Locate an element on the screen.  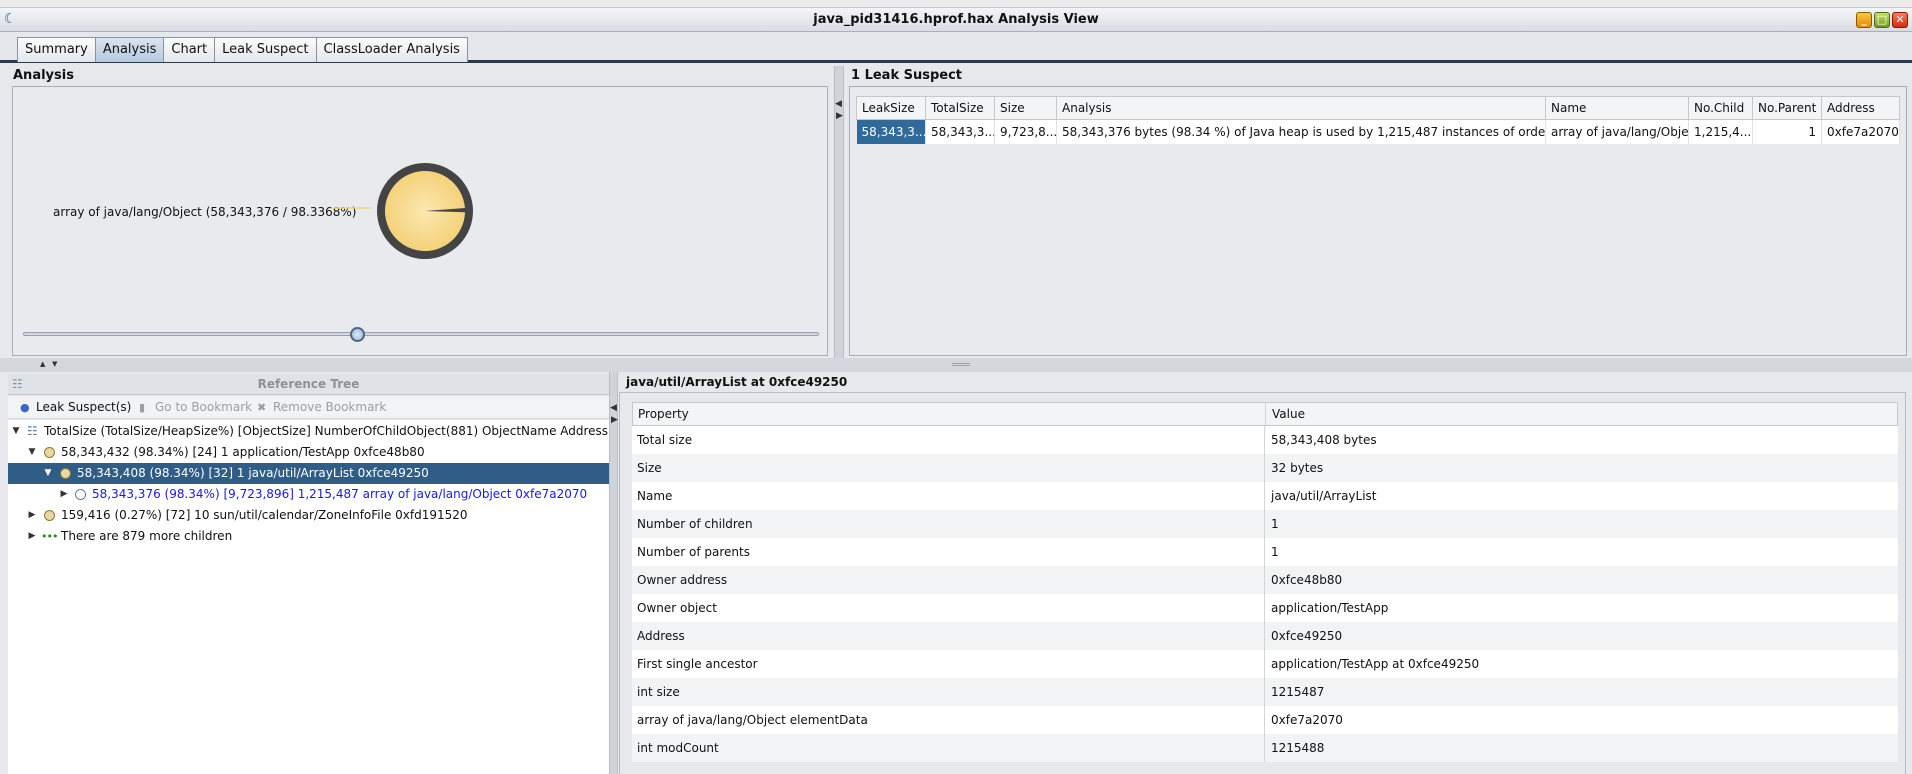
property-name: Owner object is located at coordinates (677, 608).